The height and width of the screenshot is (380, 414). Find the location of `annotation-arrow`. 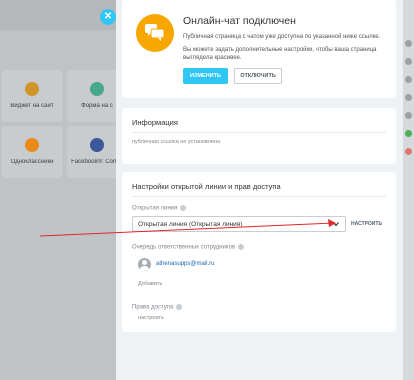

annotation-arrow is located at coordinates (187, 228).